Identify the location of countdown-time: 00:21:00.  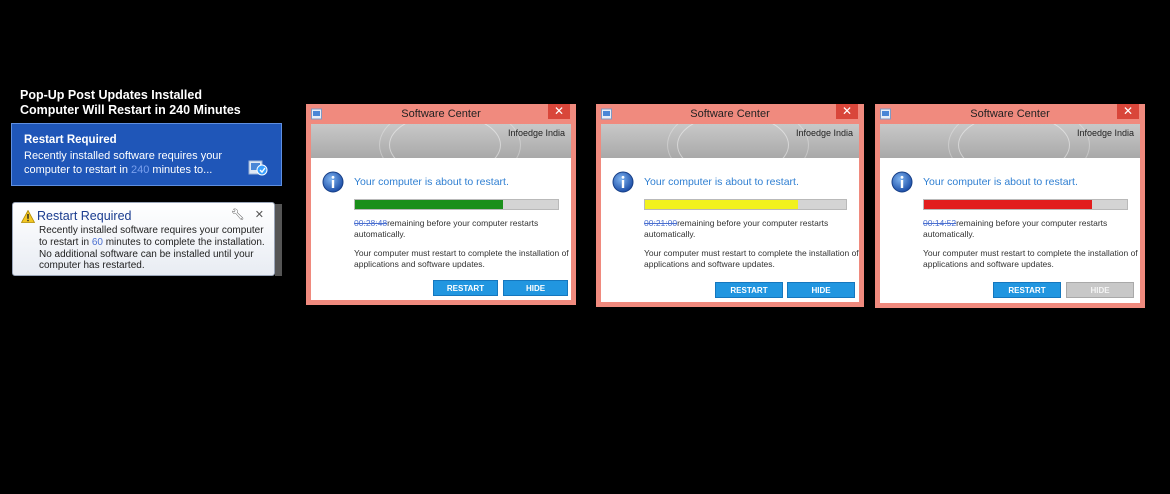
(661, 223).